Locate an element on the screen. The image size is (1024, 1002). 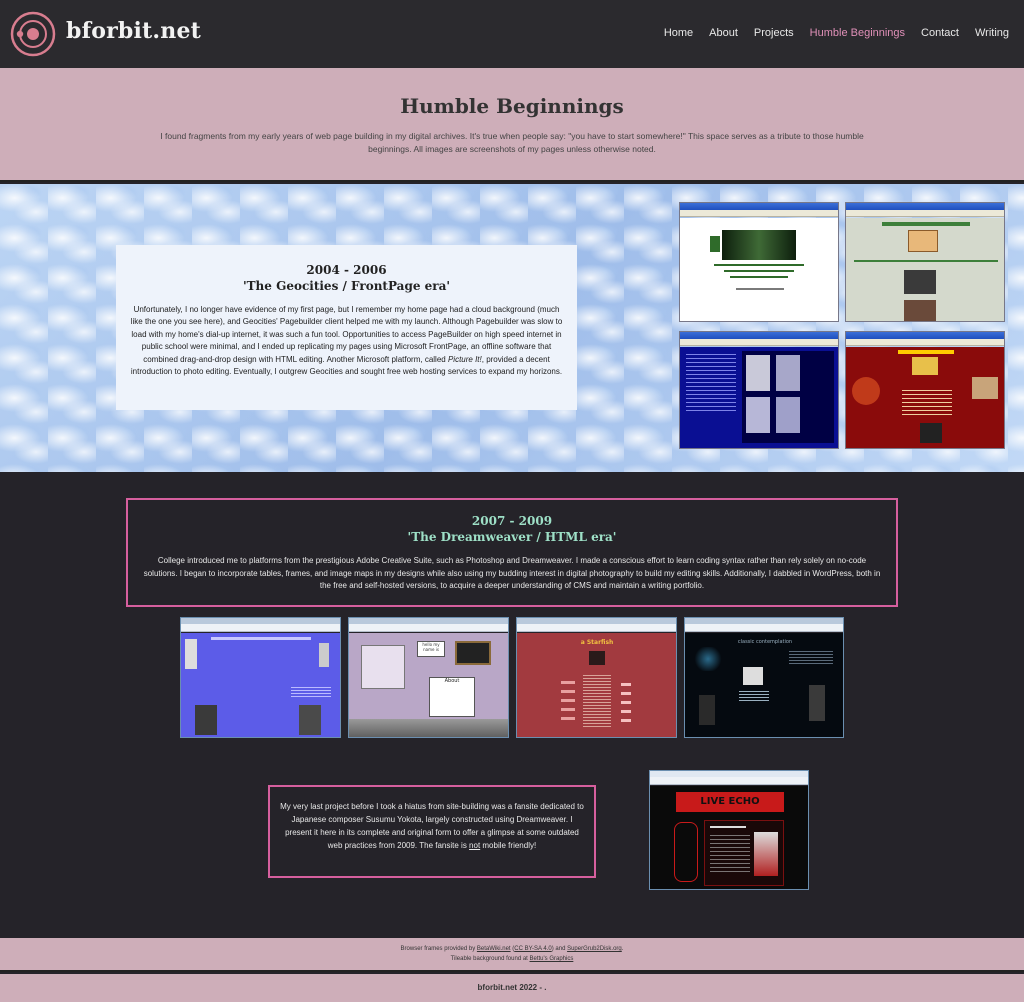
contemplation-title: classic contemplation is located at coordinates (765, 642).